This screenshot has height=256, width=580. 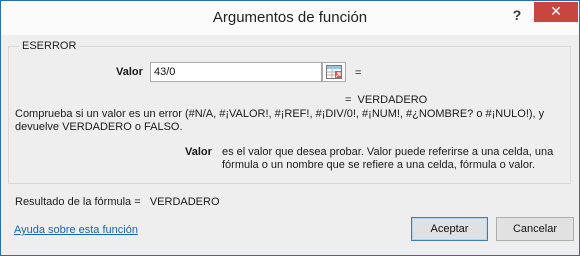 I want to click on close-button: ✕, so click(x=556, y=12).